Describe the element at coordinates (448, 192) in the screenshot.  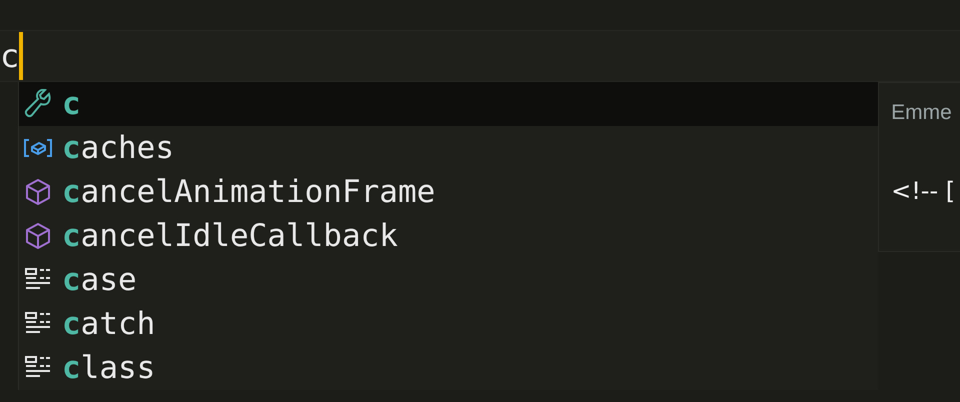
I see `suggestion-item: cancelAnimationFrame` at that location.